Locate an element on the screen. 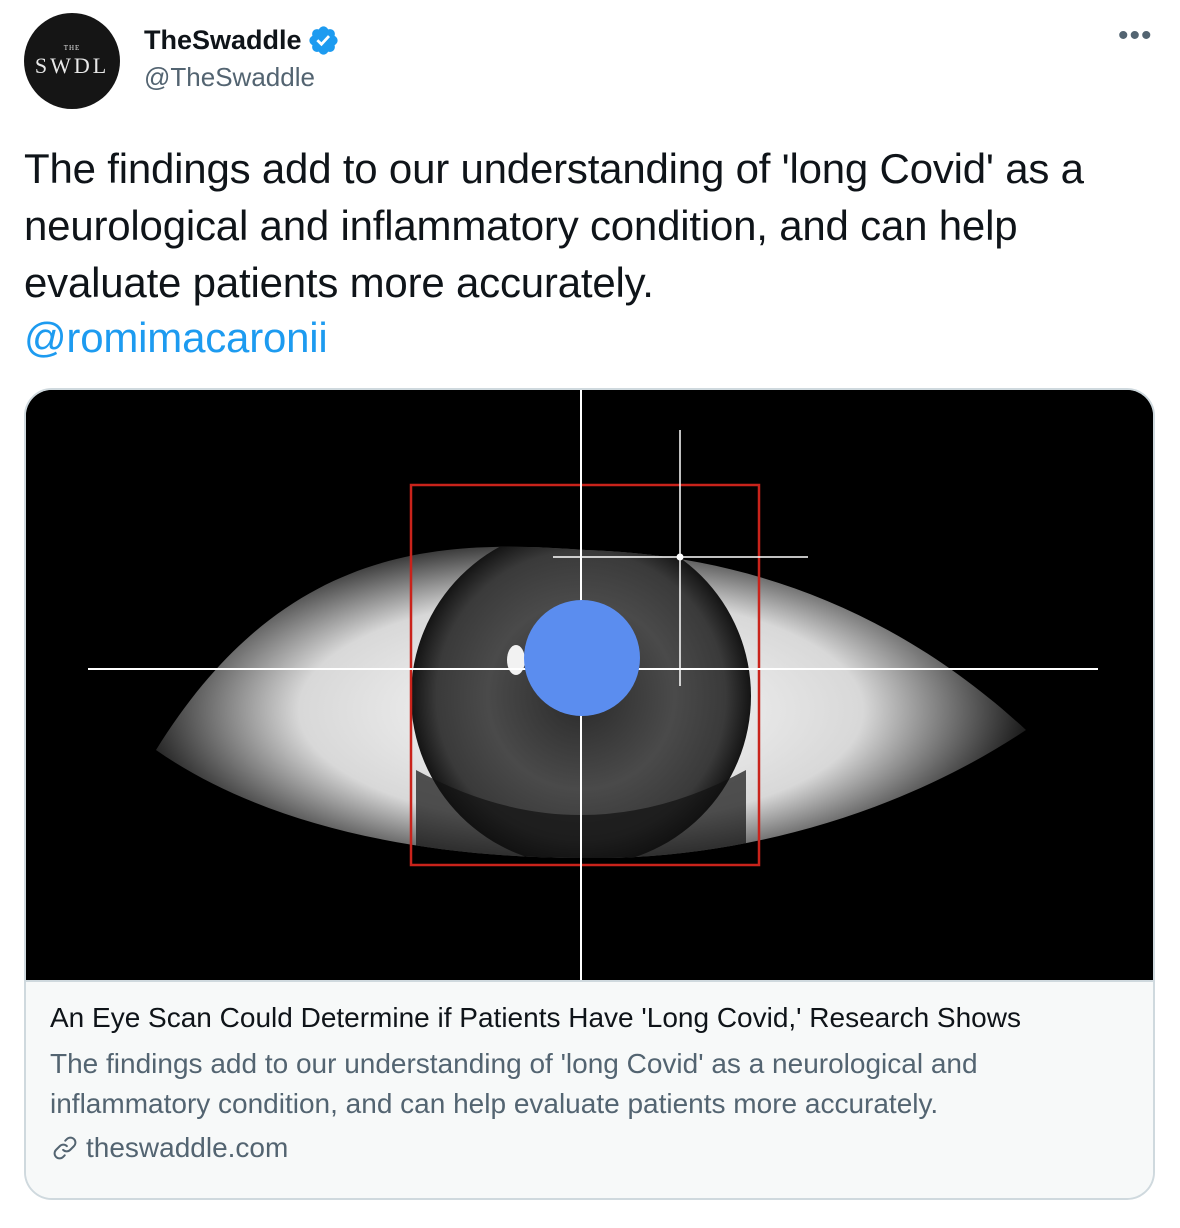 The width and height of the screenshot is (1180, 1228). mention-link: @romimacaronii is located at coordinates (176, 337).